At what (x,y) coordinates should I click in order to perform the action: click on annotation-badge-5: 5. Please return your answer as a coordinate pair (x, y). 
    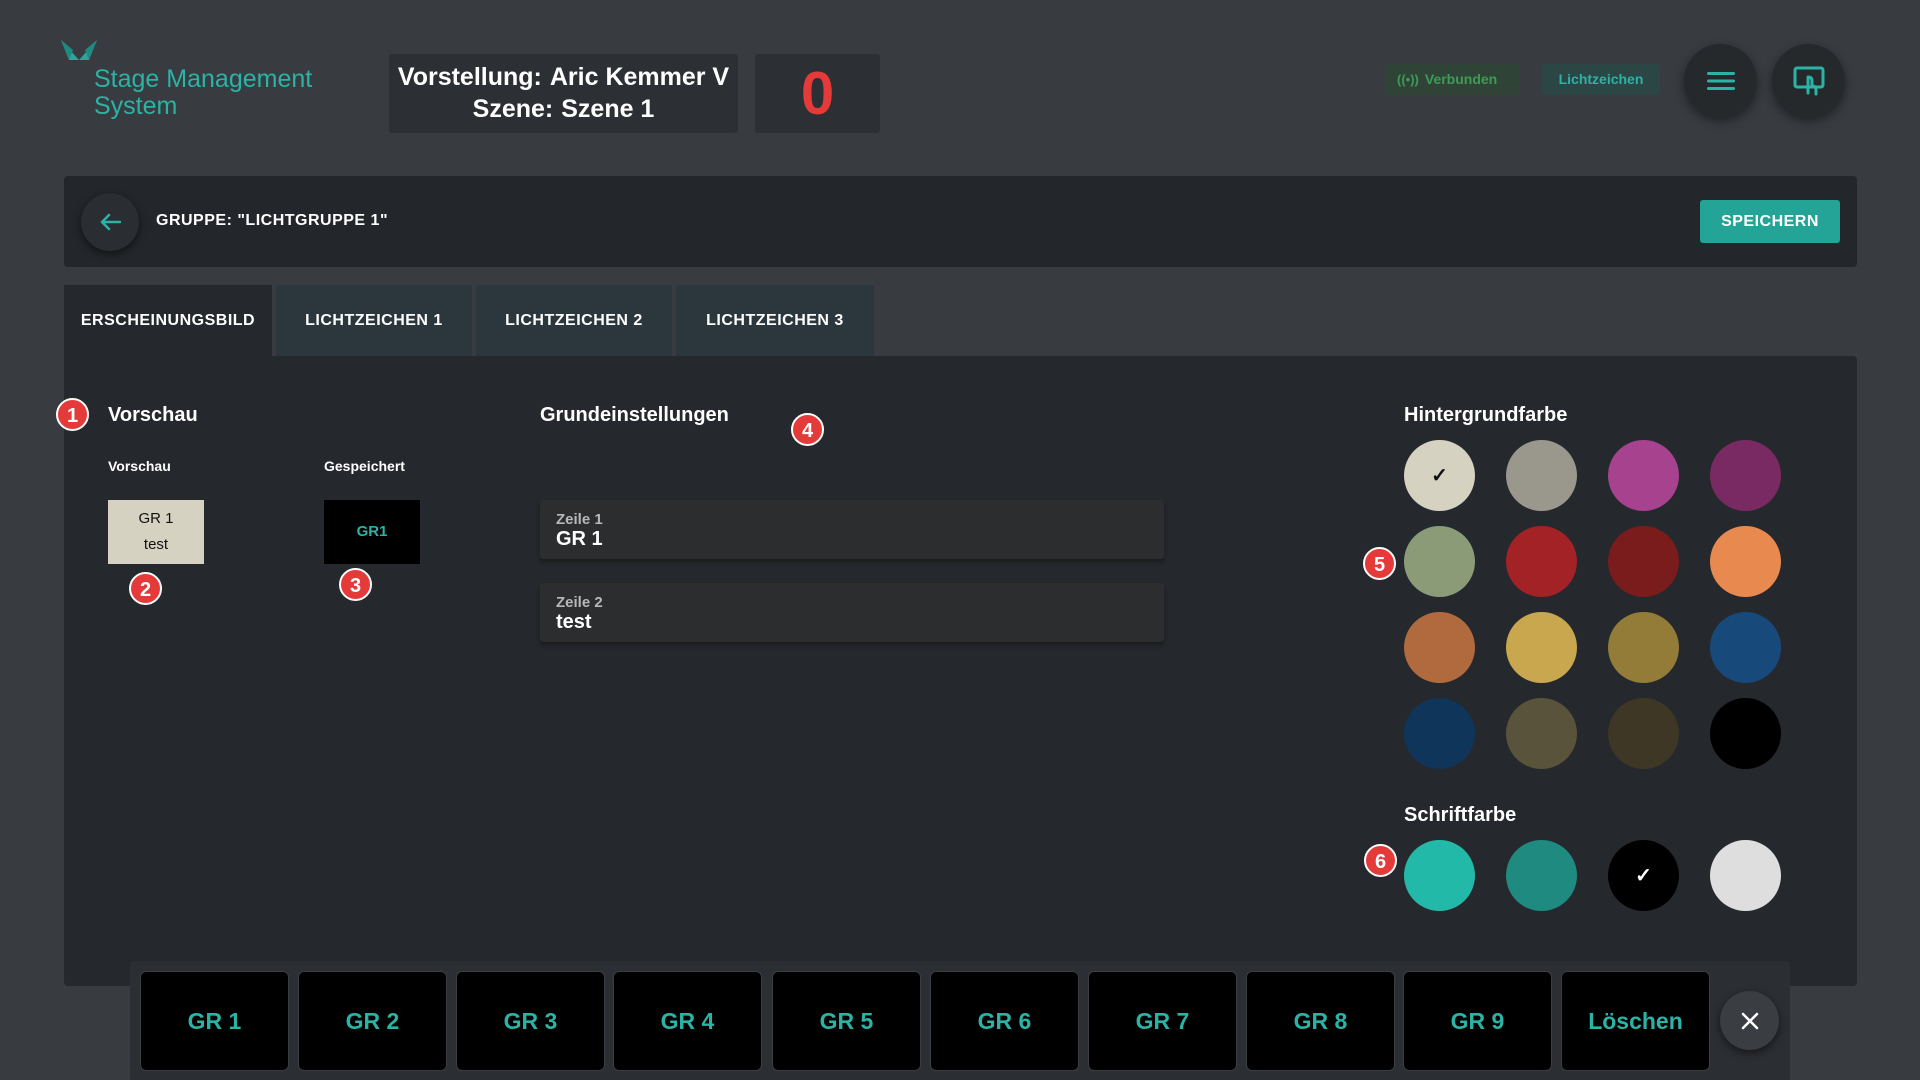
    Looking at the image, I should click on (1379, 563).